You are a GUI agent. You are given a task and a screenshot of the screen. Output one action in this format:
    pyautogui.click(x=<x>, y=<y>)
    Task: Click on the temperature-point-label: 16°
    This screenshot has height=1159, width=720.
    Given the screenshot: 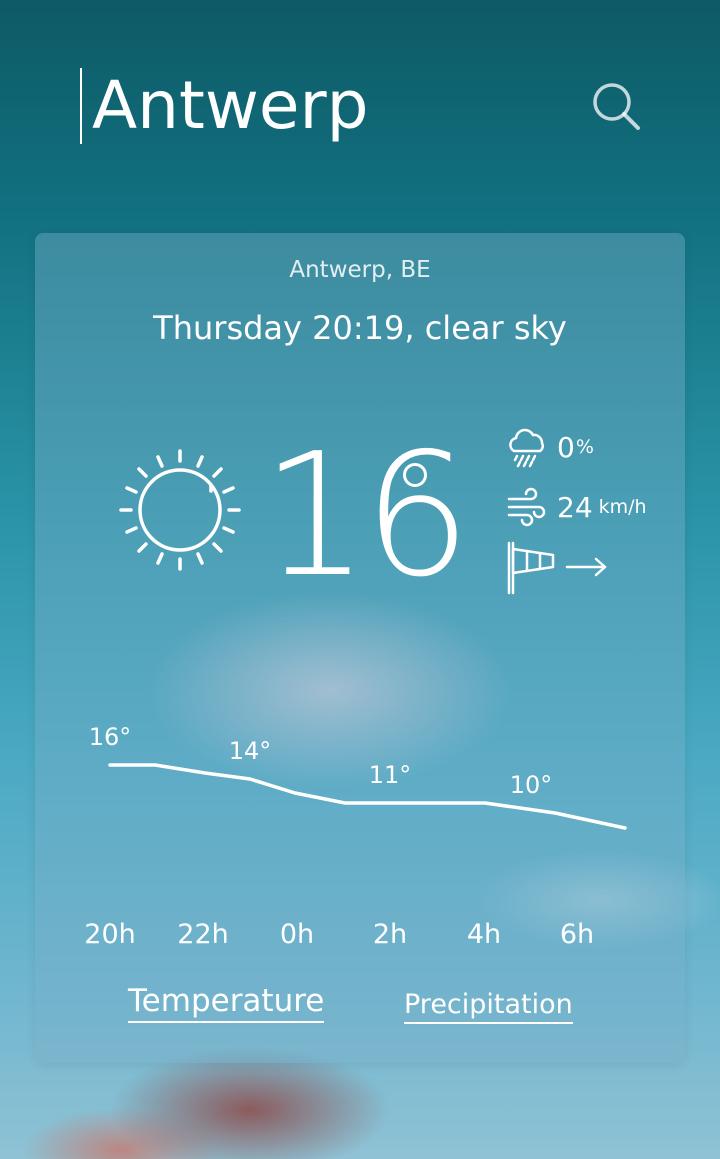 What is the action you would take?
    pyautogui.click(x=110, y=737)
    